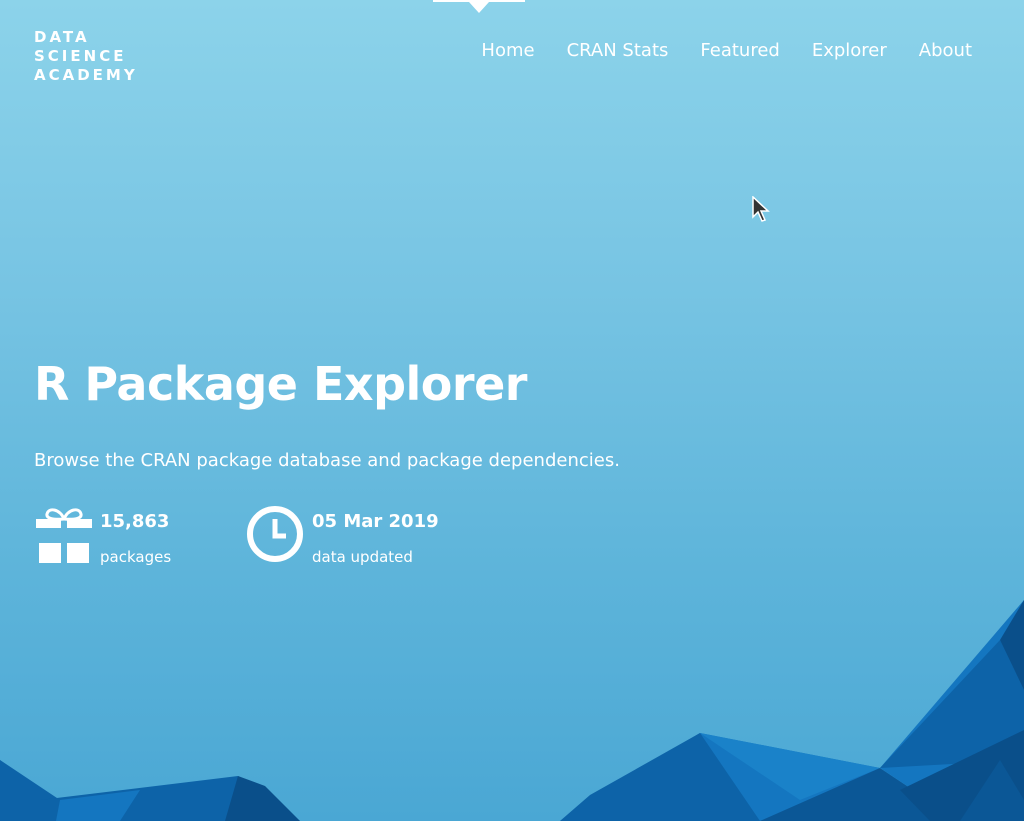 The width and height of the screenshot is (1024, 821). What do you see at coordinates (136, 557) in the screenshot?
I see `package-count-label: packages` at bounding box center [136, 557].